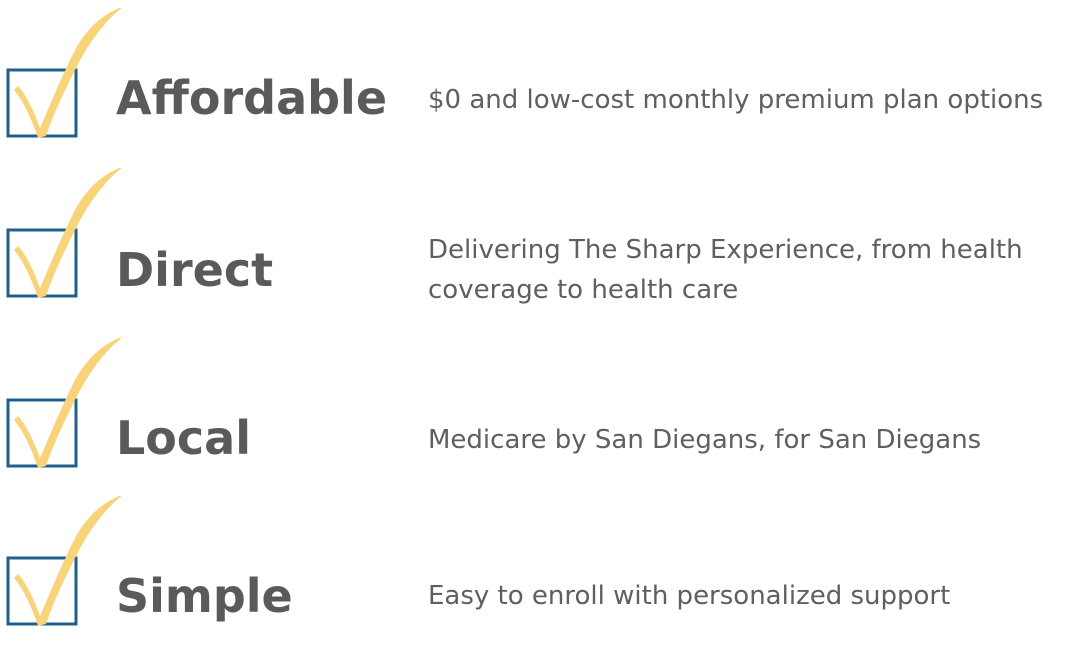  Describe the element at coordinates (689, 596) in the screenshot. I see `feature-description: Easy to enroll with personalized support` at that location.